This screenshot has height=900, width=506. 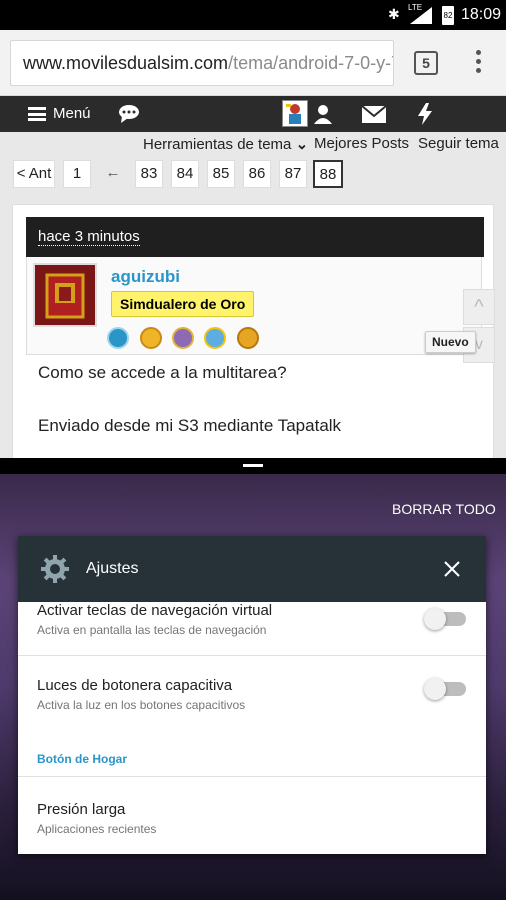 I want to click on page-button: 87, so click(x=293, y=174).